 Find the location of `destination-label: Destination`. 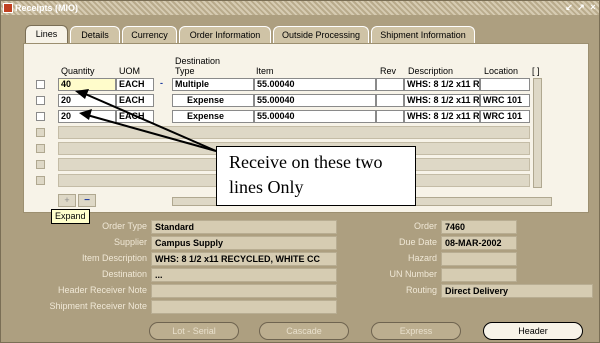

destination-label: Destination is located at coordinates (124, 274).